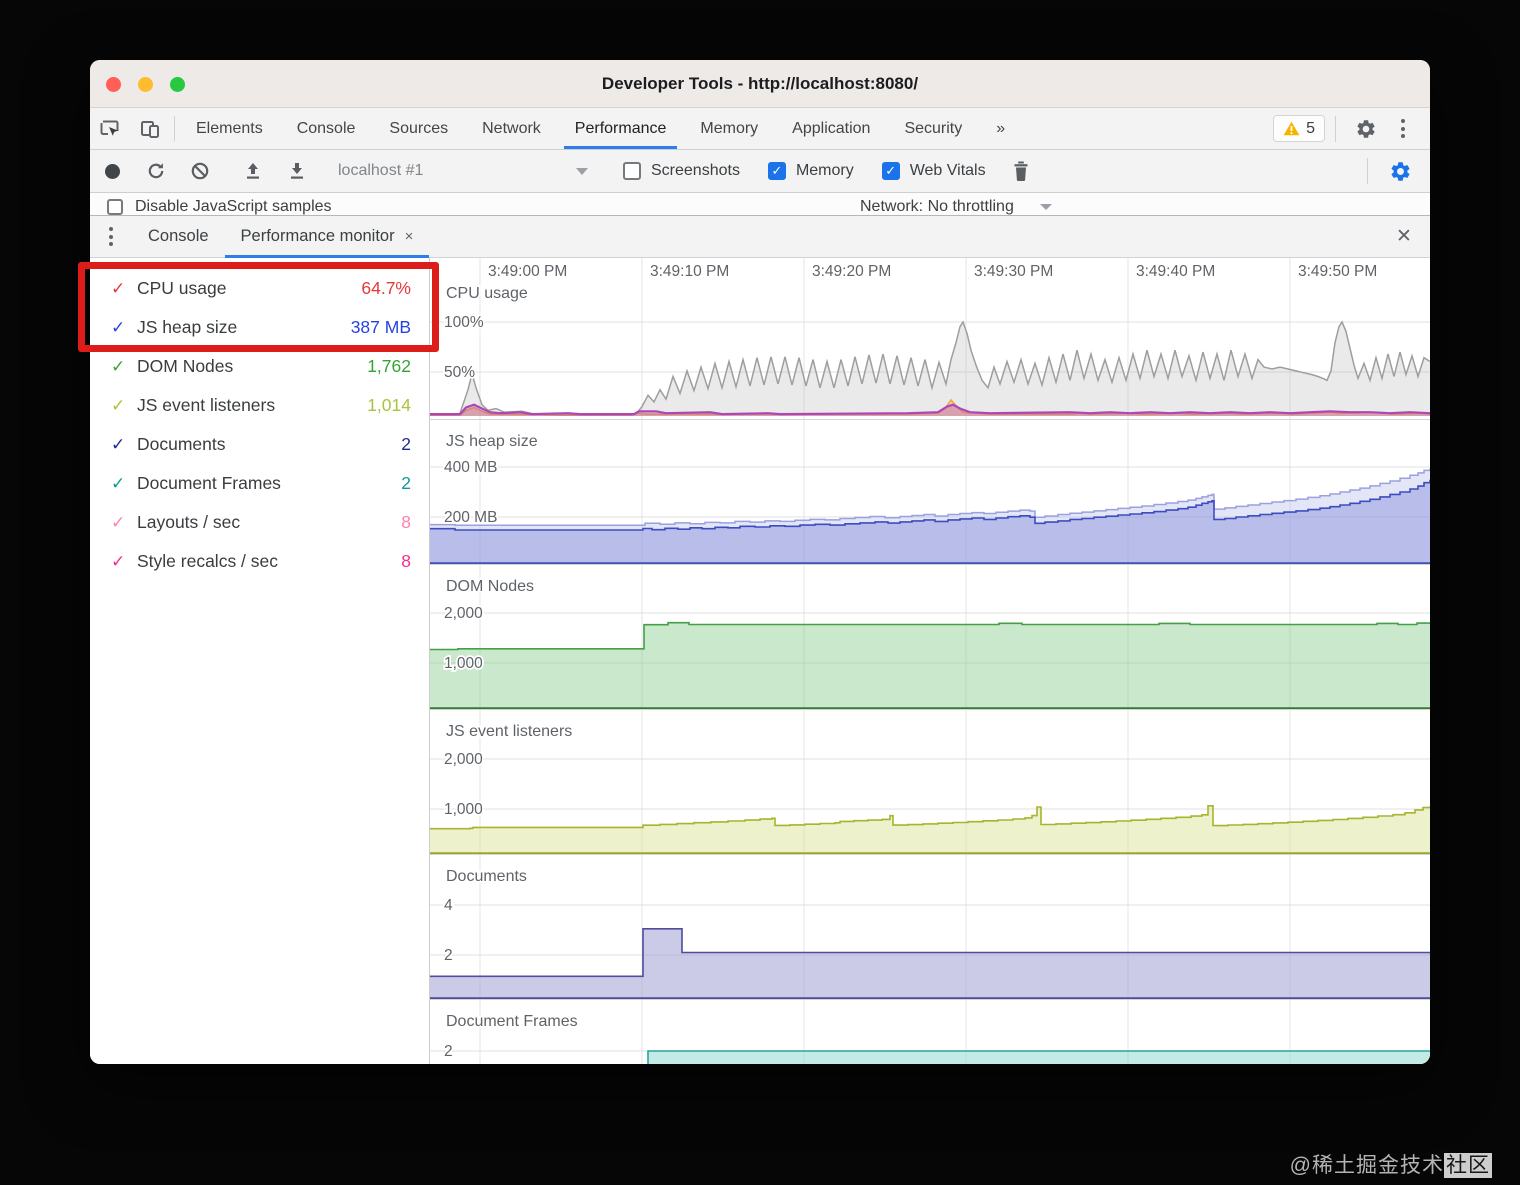 The height and width of the screenshot is (1185, 1520). Describe the element at coordinates (259, 561) in the screenshot. I see `metric-style-recalcs-per-sec: ✓ Style recalcs / sec 8` at that location.